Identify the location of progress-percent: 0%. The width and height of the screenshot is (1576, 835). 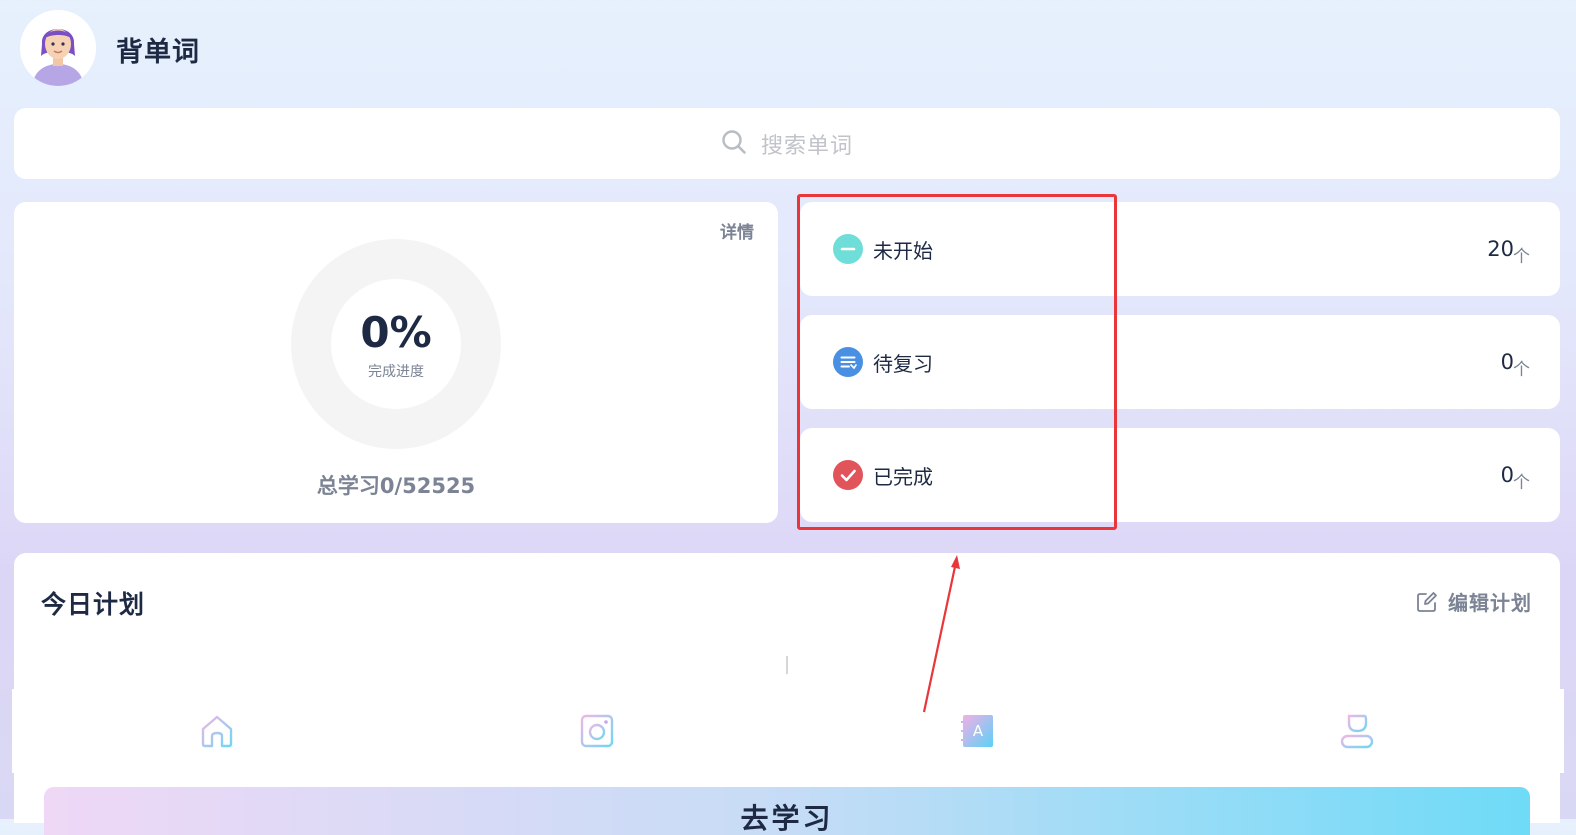
(396, 332).